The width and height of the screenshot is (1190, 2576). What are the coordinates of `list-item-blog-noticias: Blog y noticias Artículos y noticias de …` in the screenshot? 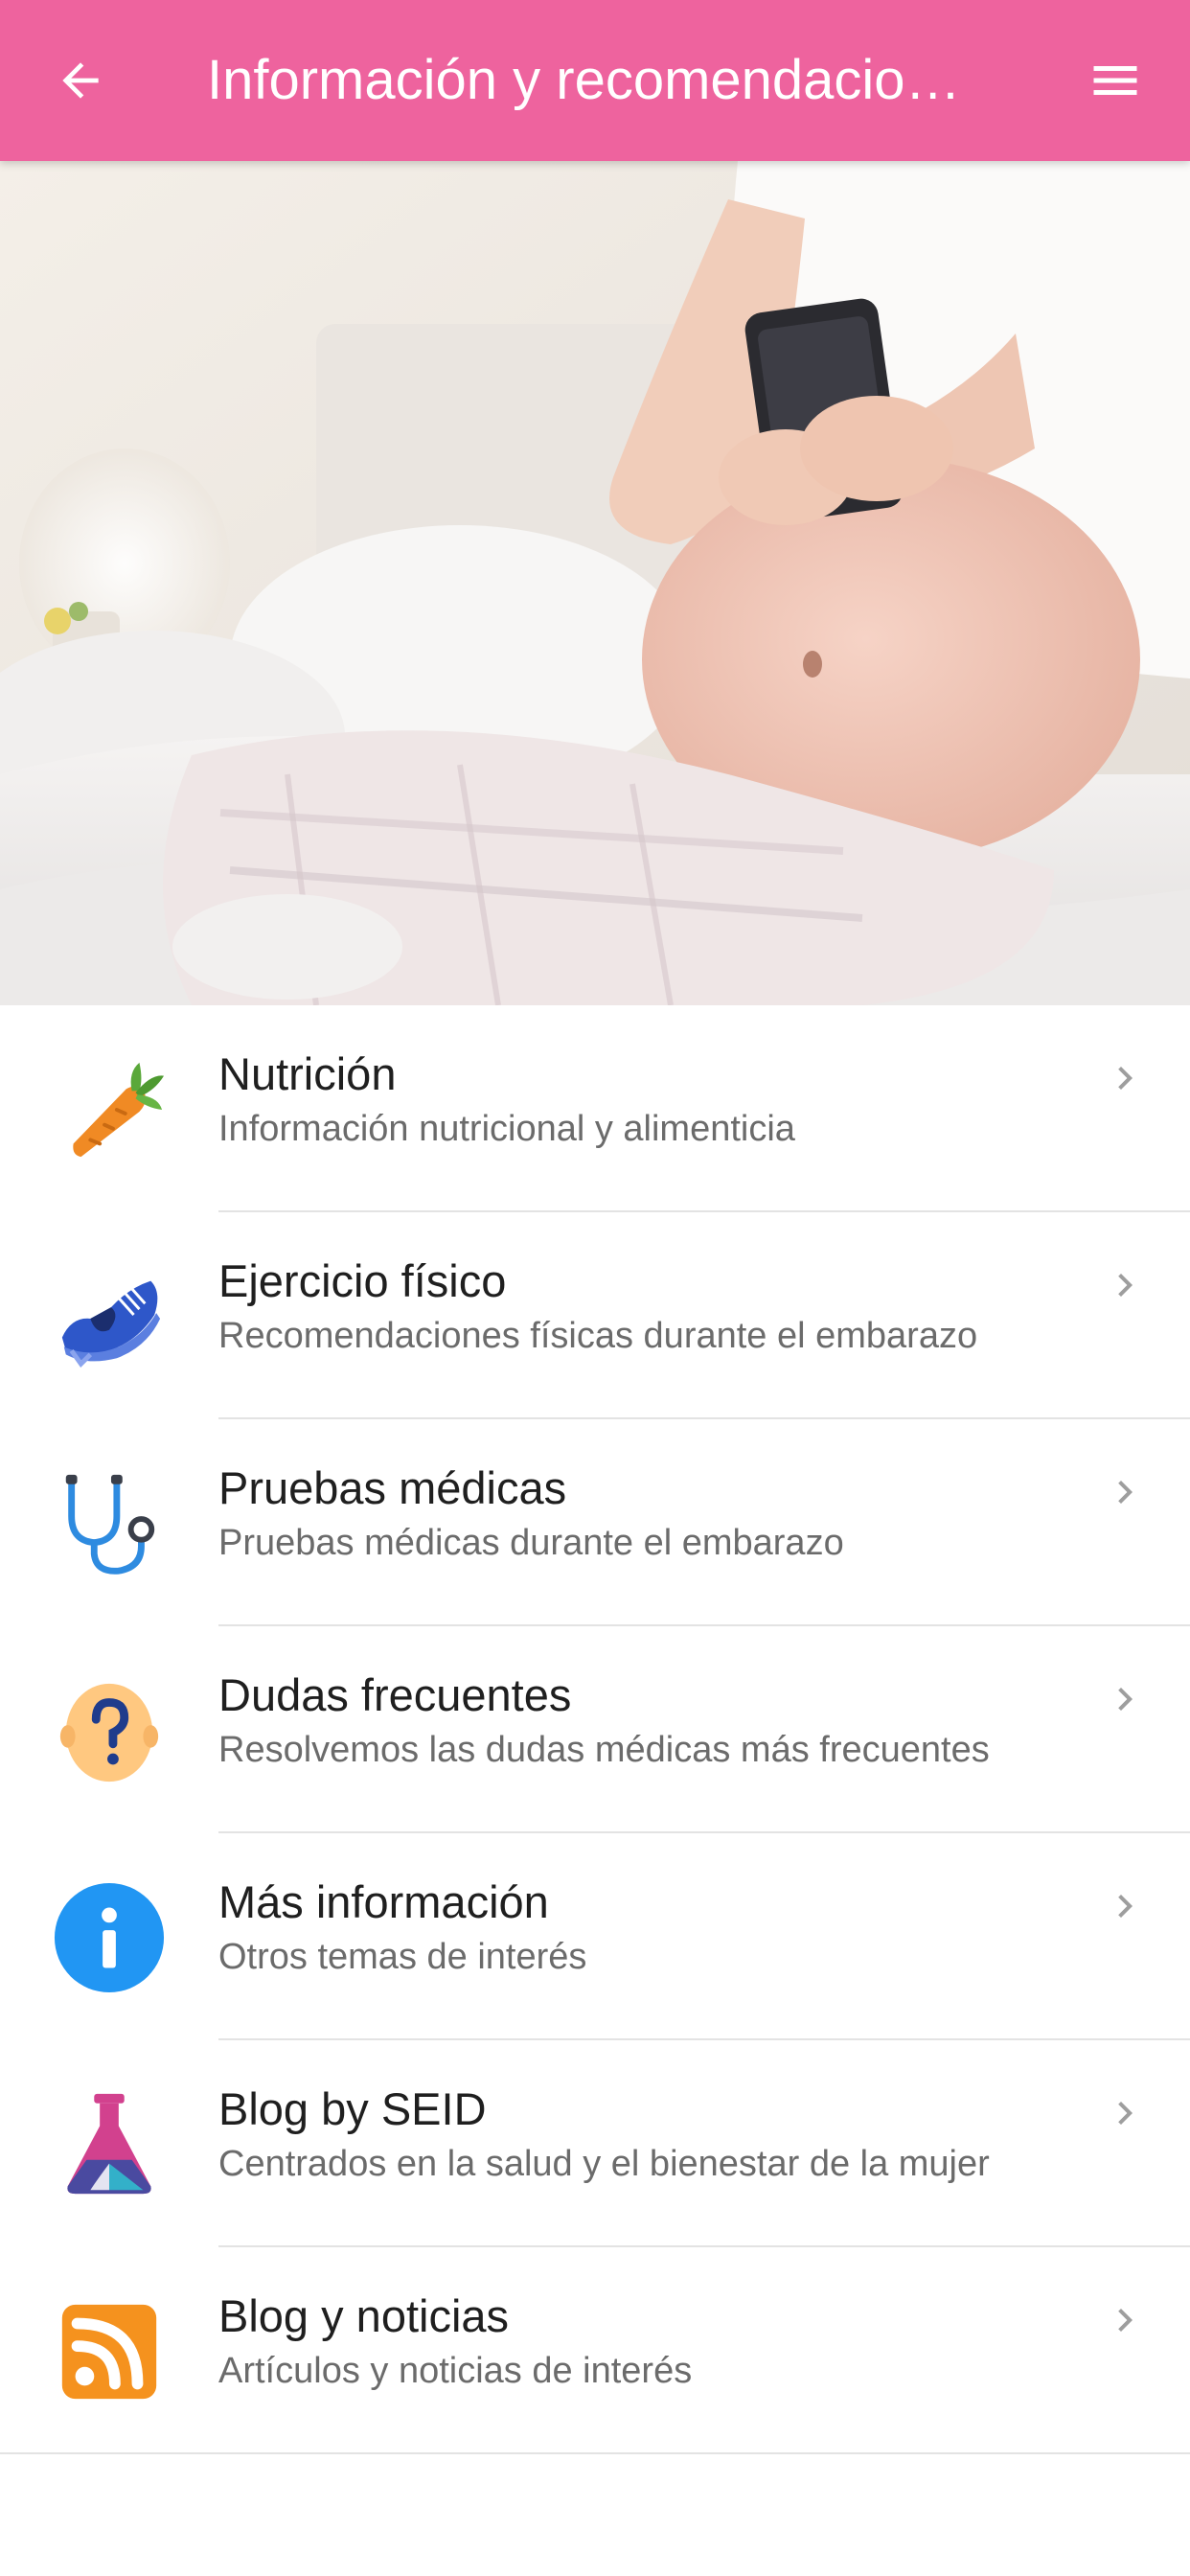 It's located at (595, 2350).